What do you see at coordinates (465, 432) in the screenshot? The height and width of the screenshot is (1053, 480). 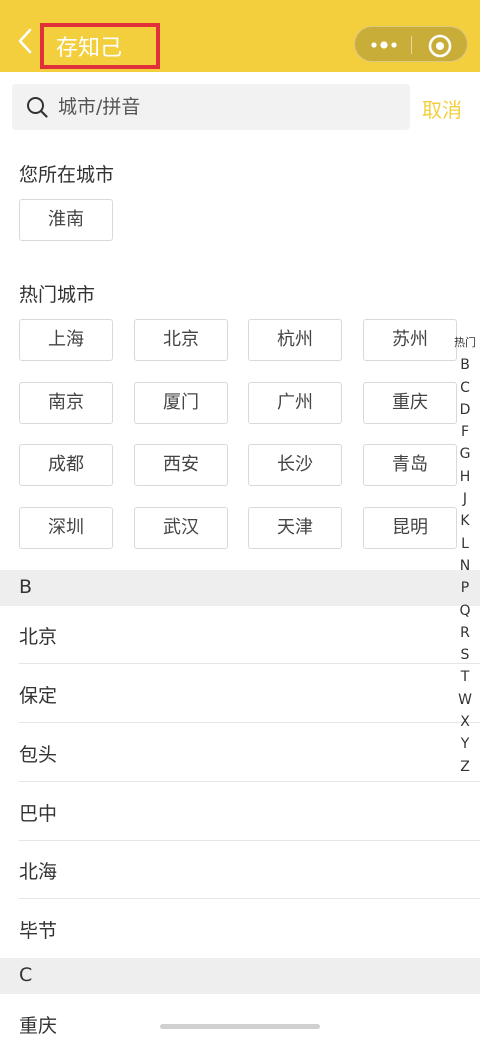 I see `index-letter: F` at bounding box center [465, 432].